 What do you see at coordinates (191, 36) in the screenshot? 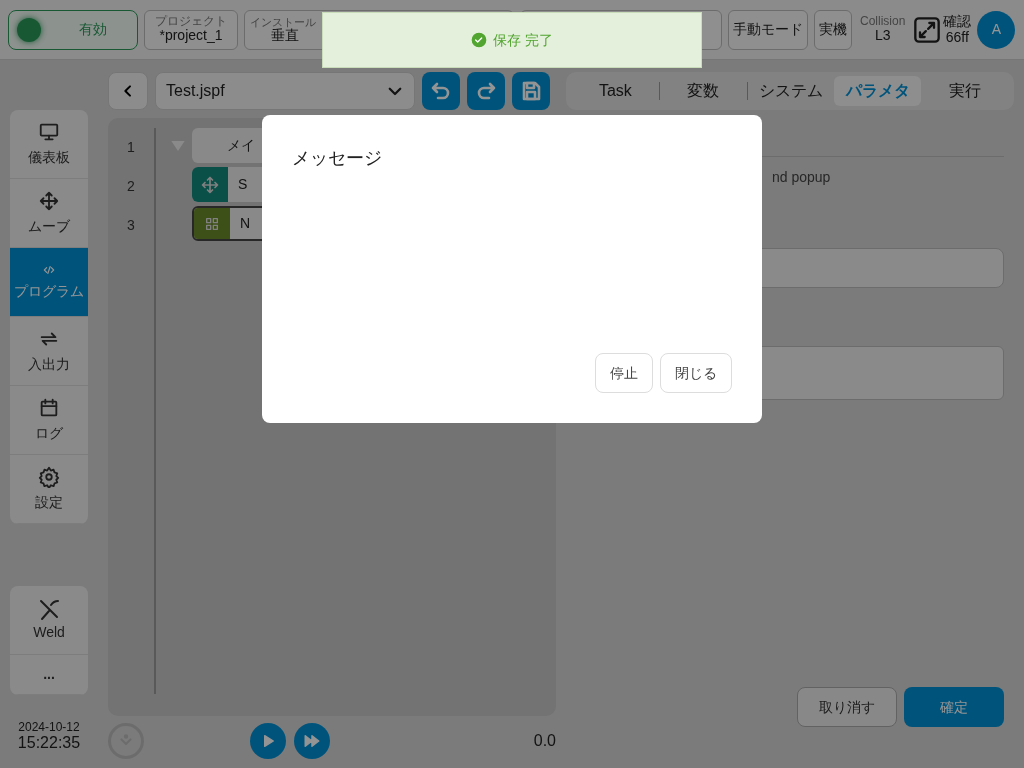
I see `status-value: *project_1` at bounding box center [191, 36].